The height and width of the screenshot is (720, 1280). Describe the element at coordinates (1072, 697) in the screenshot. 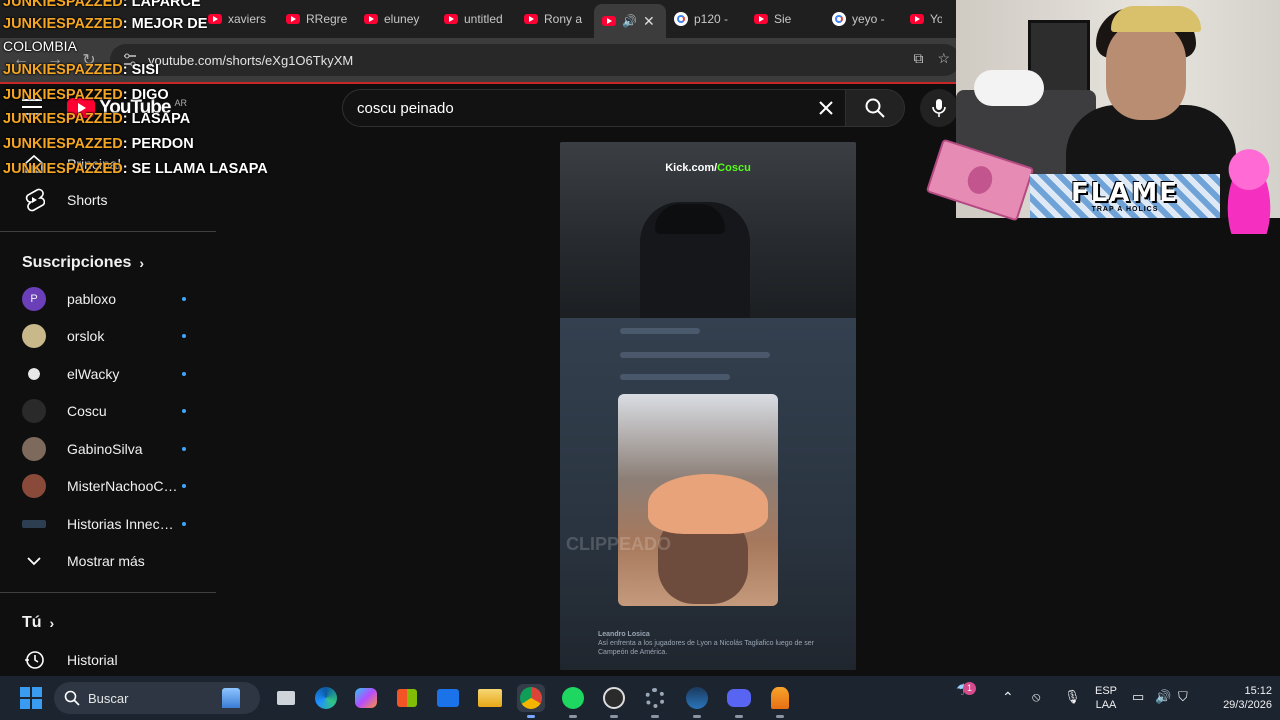

I see `mic-icon: 🎙` at that location.